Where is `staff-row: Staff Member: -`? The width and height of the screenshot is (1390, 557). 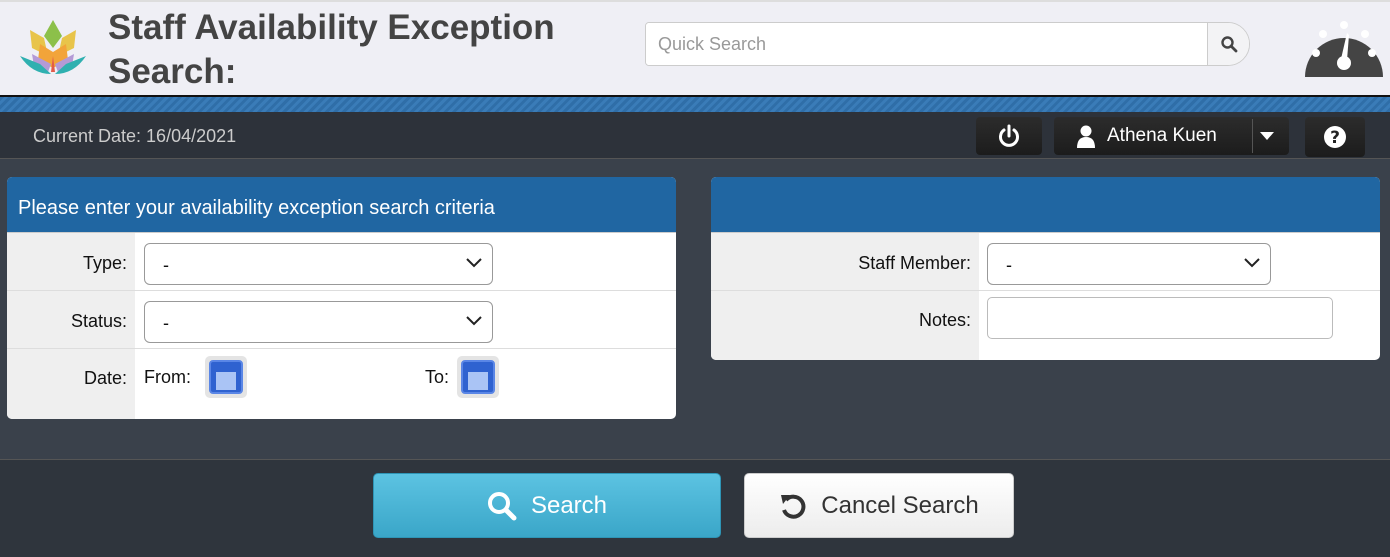
staff-row: Staff Member: - is located at coordinates (1045, 262).